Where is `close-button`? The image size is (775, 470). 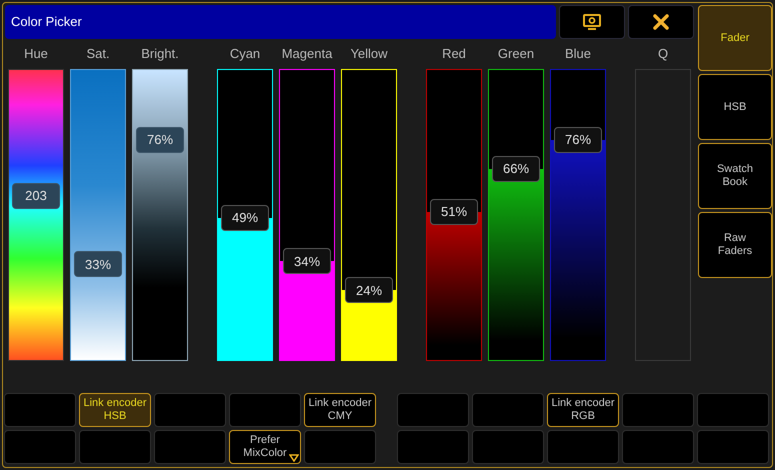 close-button is located at coordinates (661, 22).